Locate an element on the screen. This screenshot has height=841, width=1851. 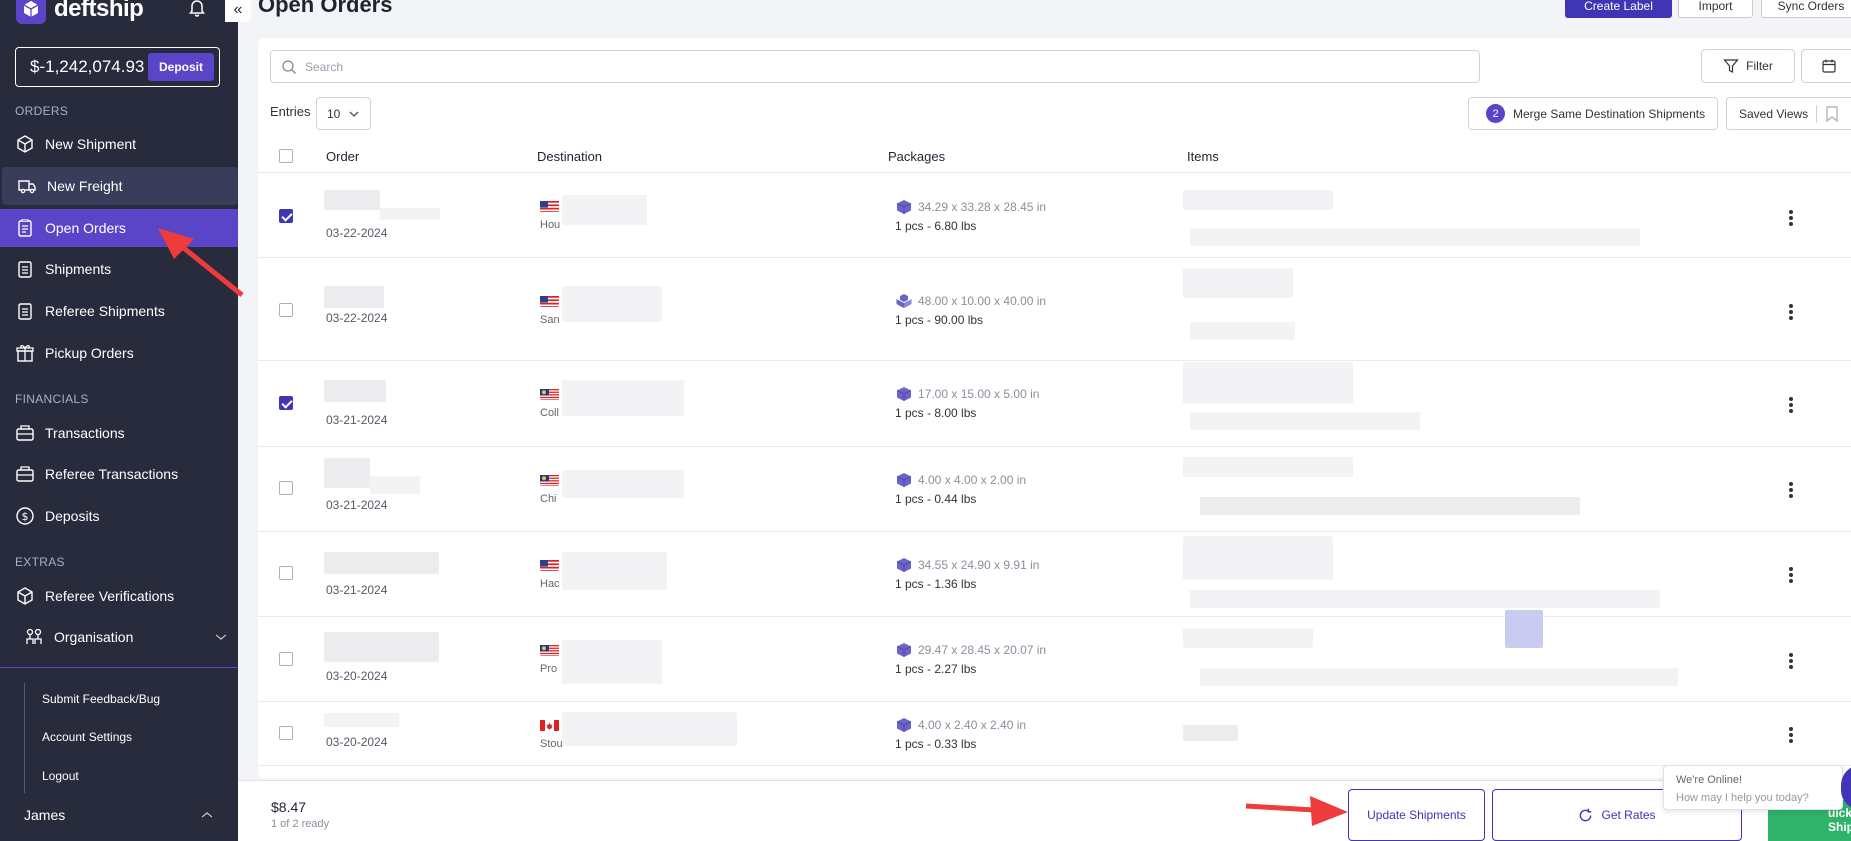
bookmark-icon is located at coordinates (1832, 113).